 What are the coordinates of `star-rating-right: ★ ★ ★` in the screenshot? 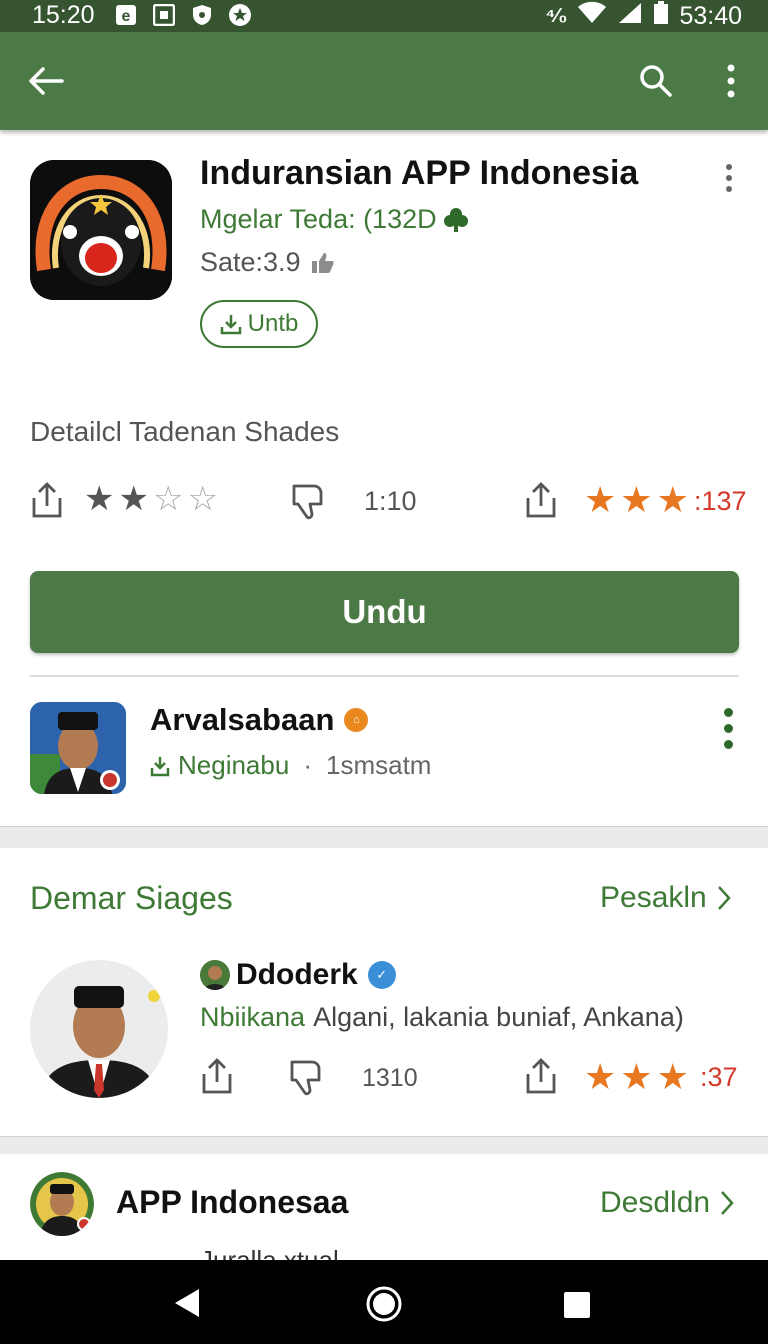 It's located at (636, 500).